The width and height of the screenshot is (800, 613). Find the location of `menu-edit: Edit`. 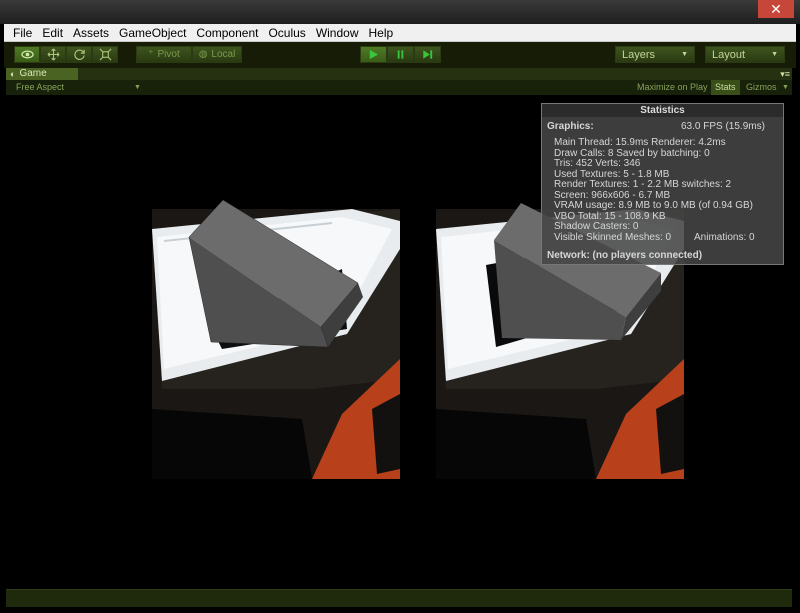

menu-edit: Edit is located at coordinates (52, 33).